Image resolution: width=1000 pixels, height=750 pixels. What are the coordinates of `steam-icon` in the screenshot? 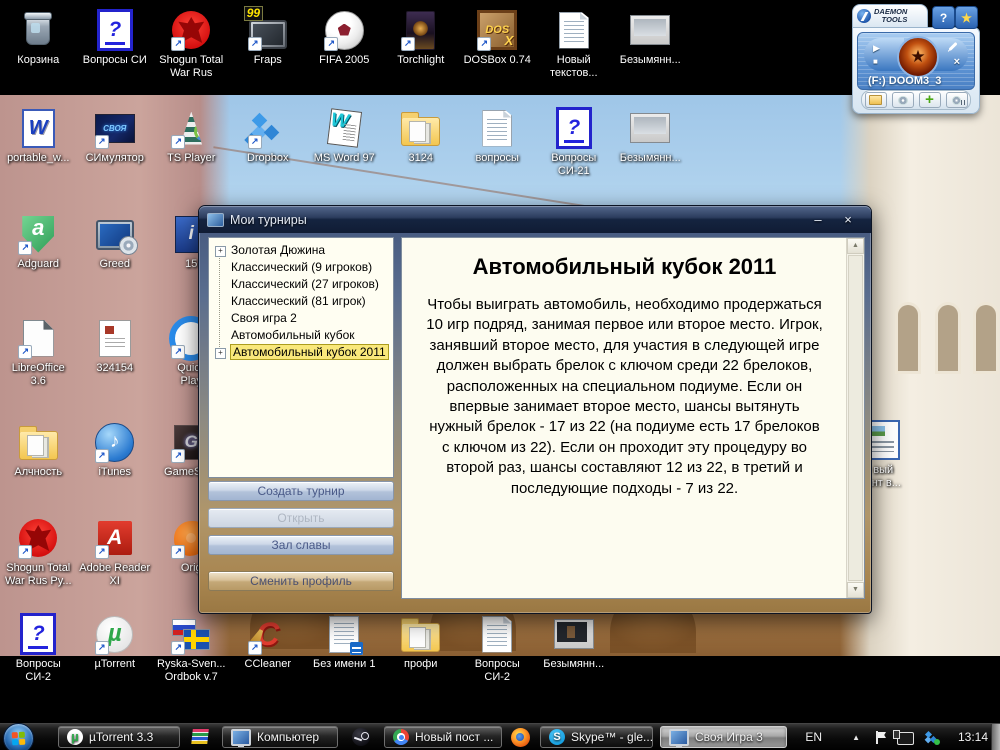 It's located at (361, 737).